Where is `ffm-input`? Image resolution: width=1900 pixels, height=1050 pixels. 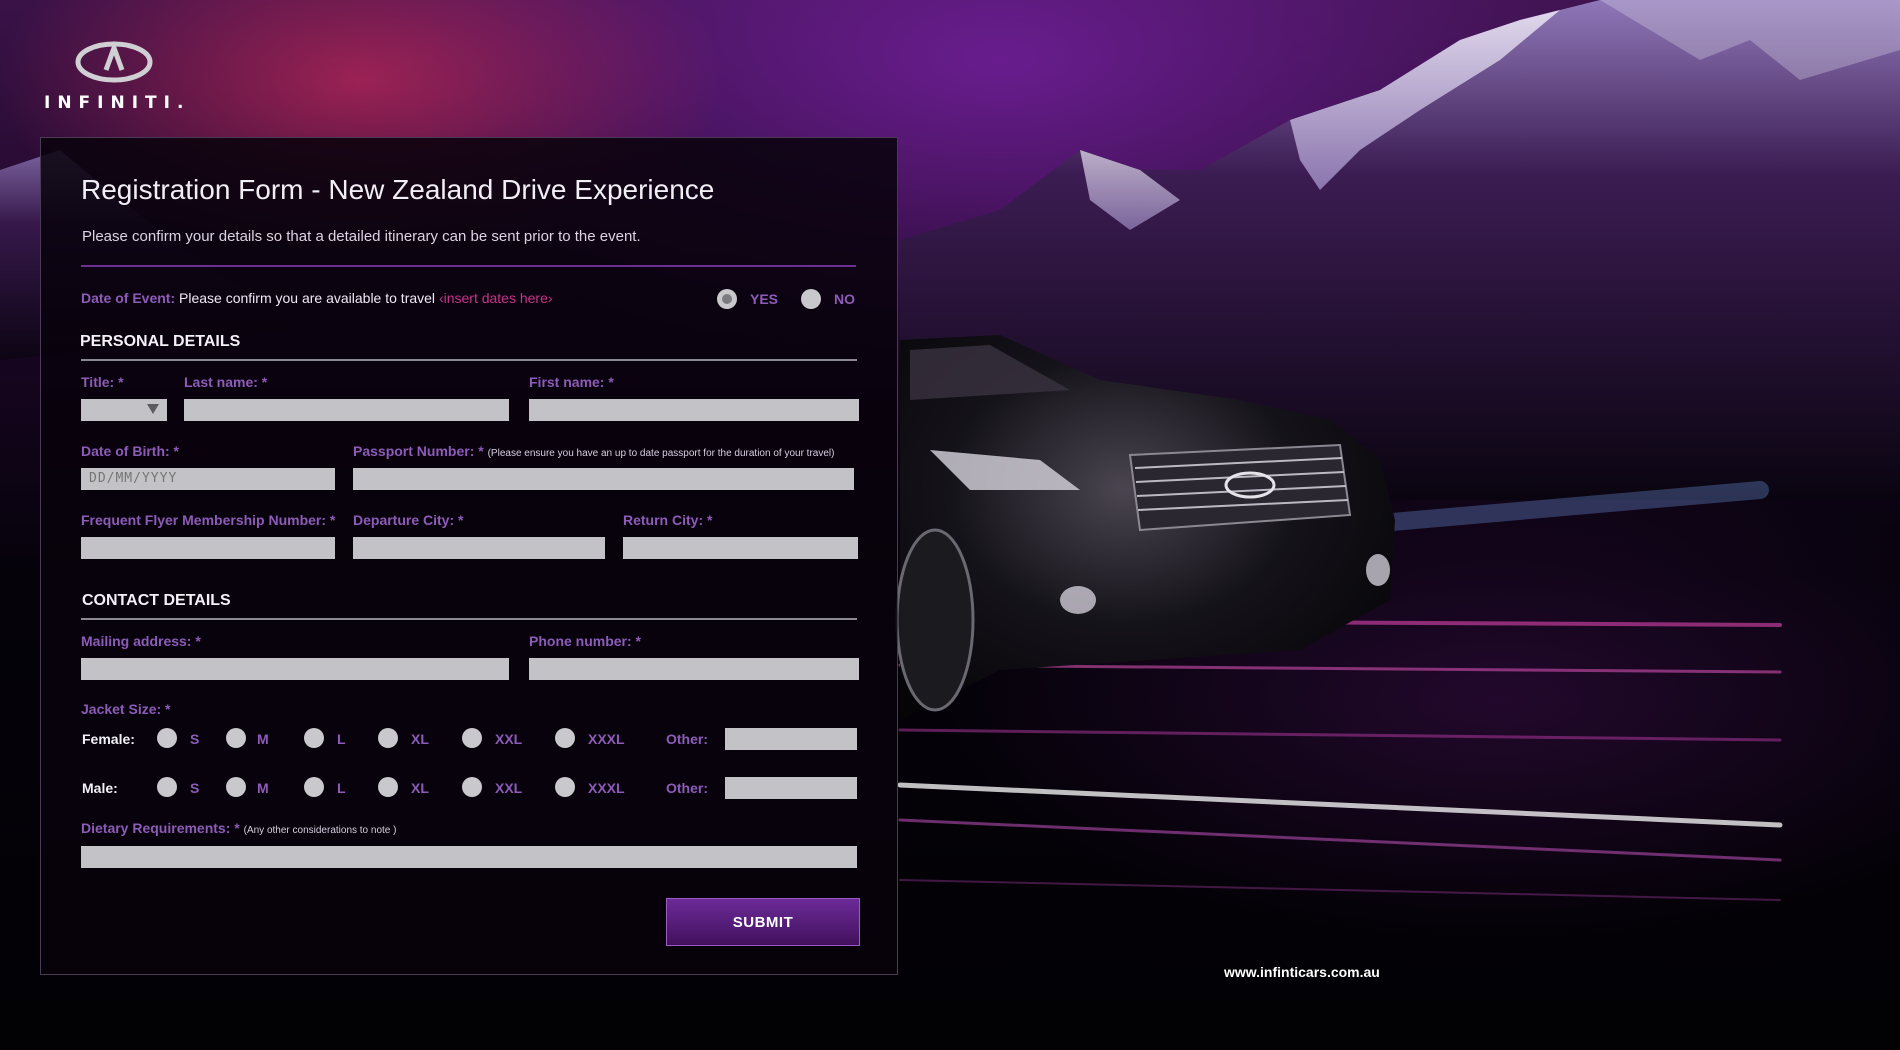 ffm-input is located at coordinates (208, 548).